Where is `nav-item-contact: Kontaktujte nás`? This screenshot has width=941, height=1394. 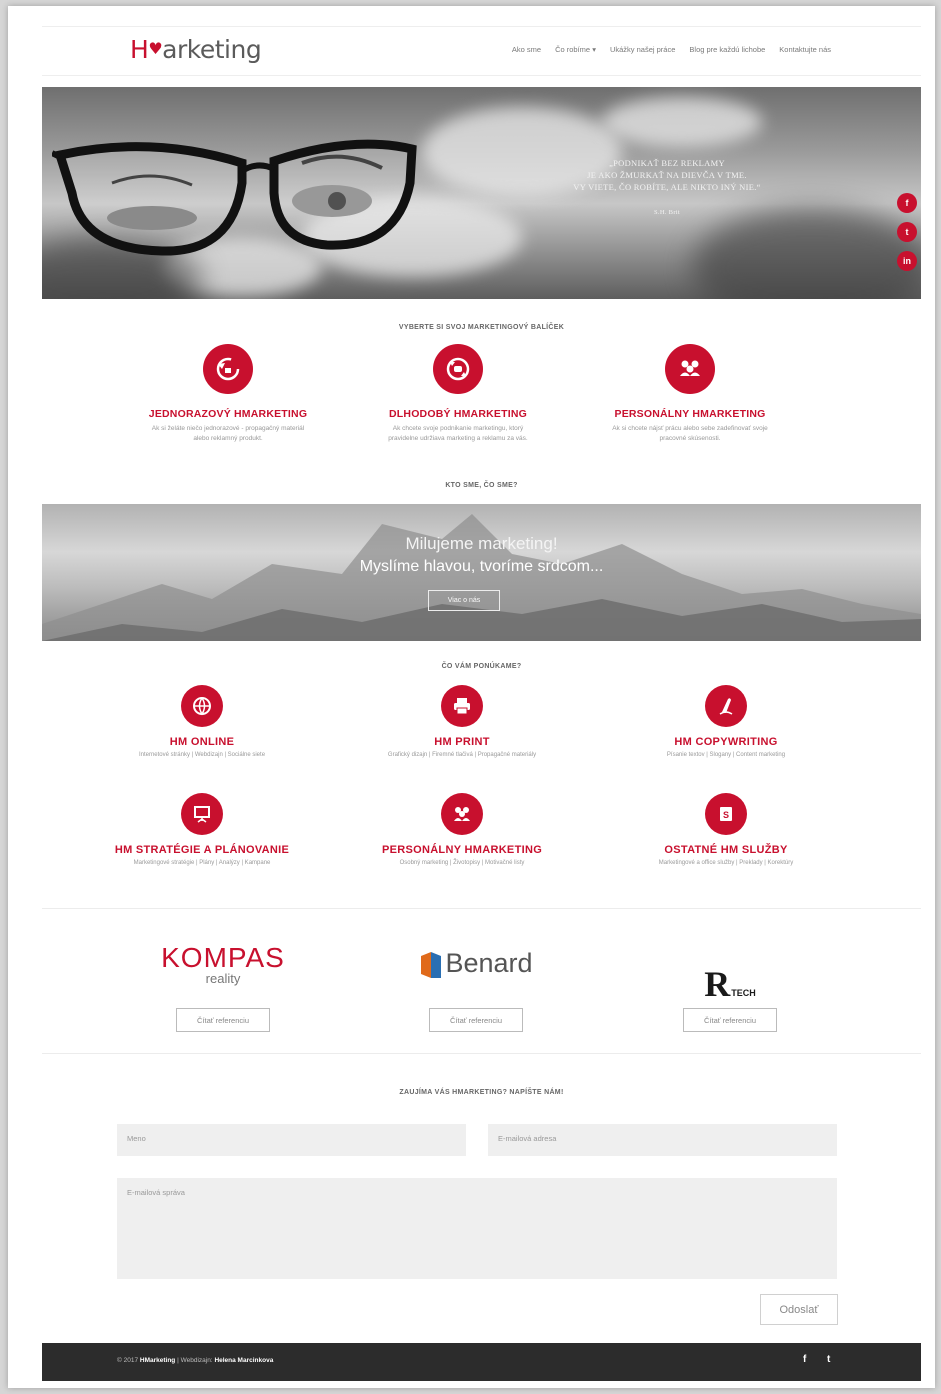 nav-item-contact: Kontaktujte nás is located at coordinates (805, 49).